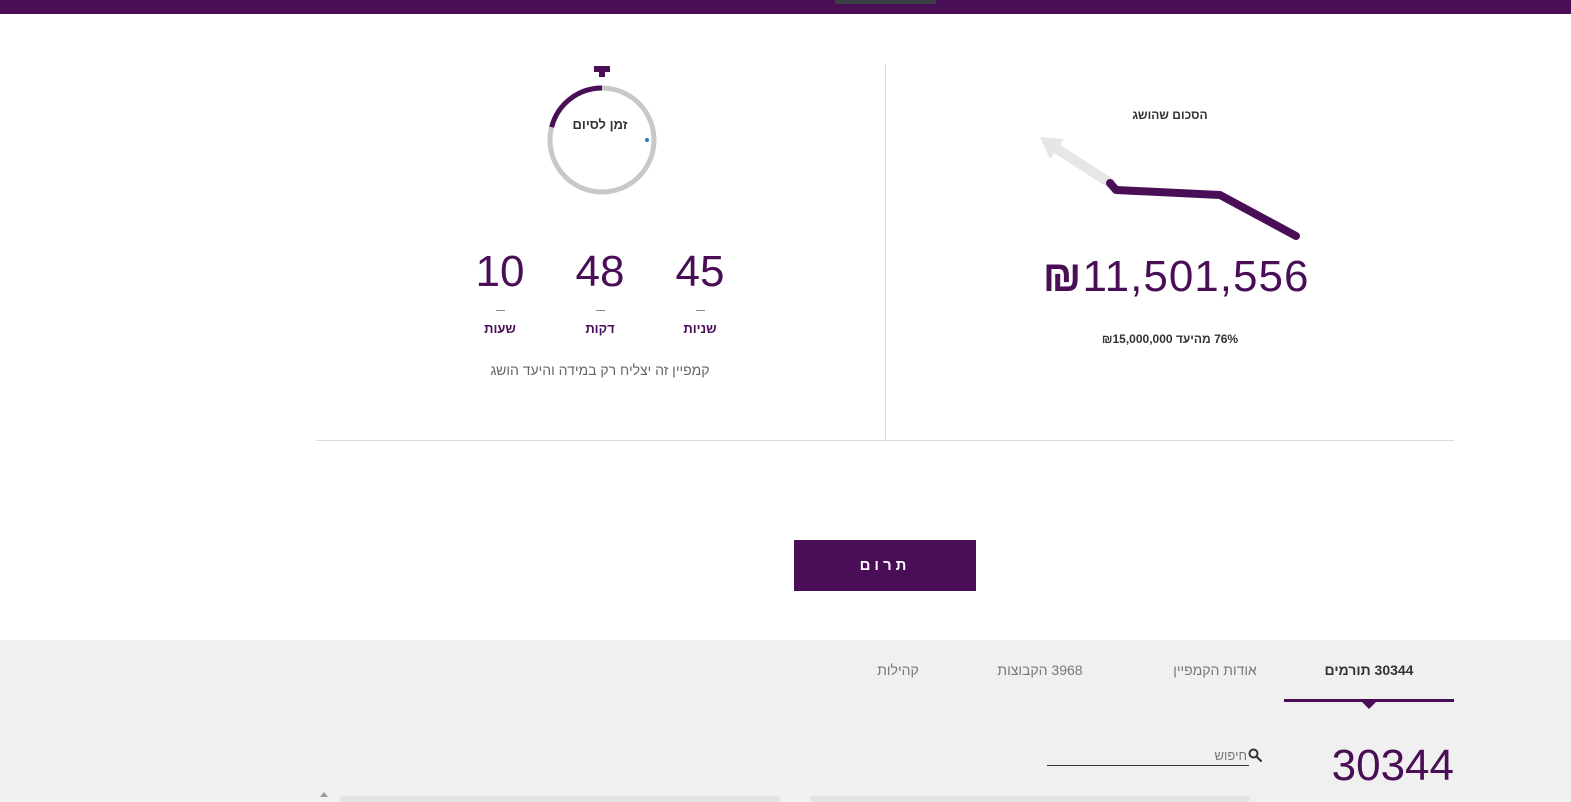 Image resolution: width=1571 pixels, height=802 pixels. Describe the element at coordinates (1255, 755) in the screenshot. I see `search-icon` at that location.